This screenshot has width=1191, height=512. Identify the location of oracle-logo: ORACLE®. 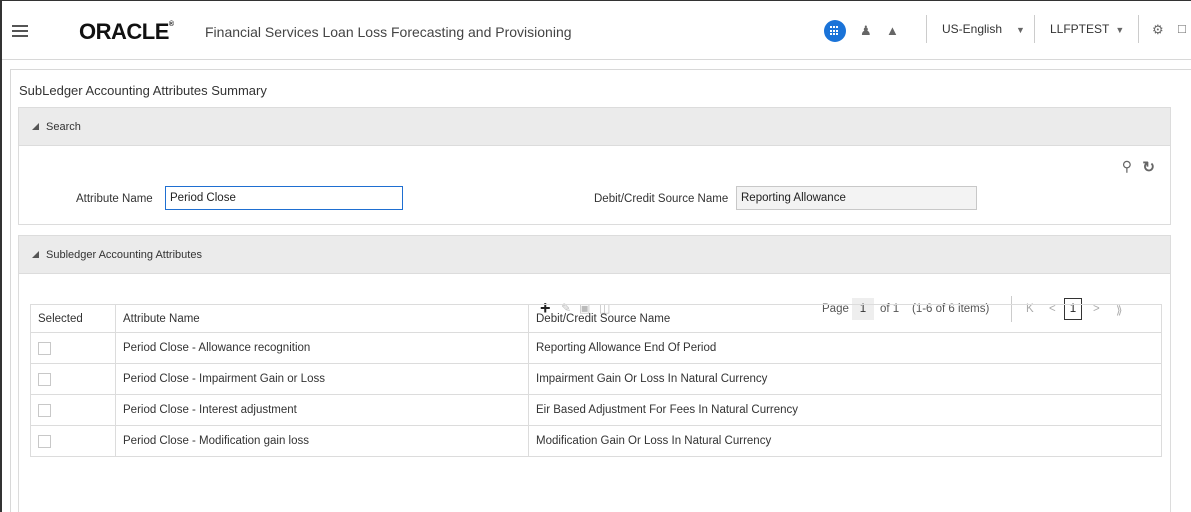
(126, 31).